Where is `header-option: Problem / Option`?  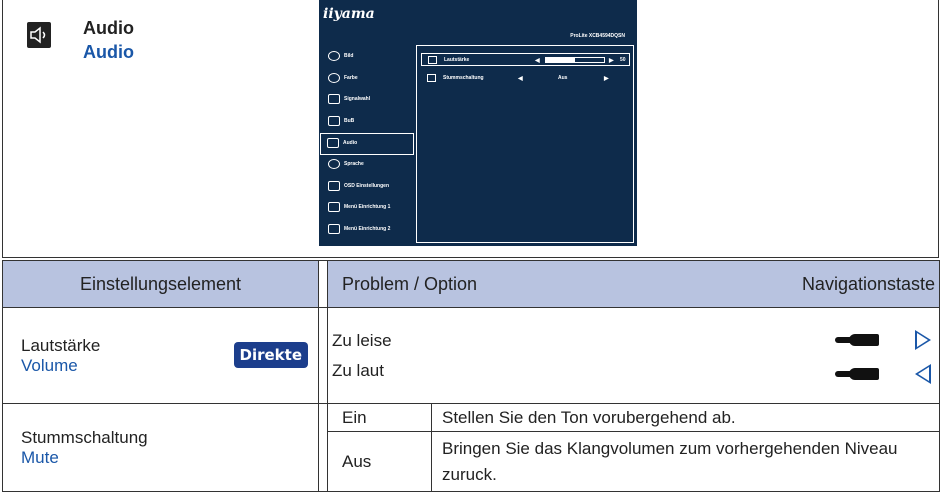 header-option: Problem / Option is located at coordinates (410, 283).